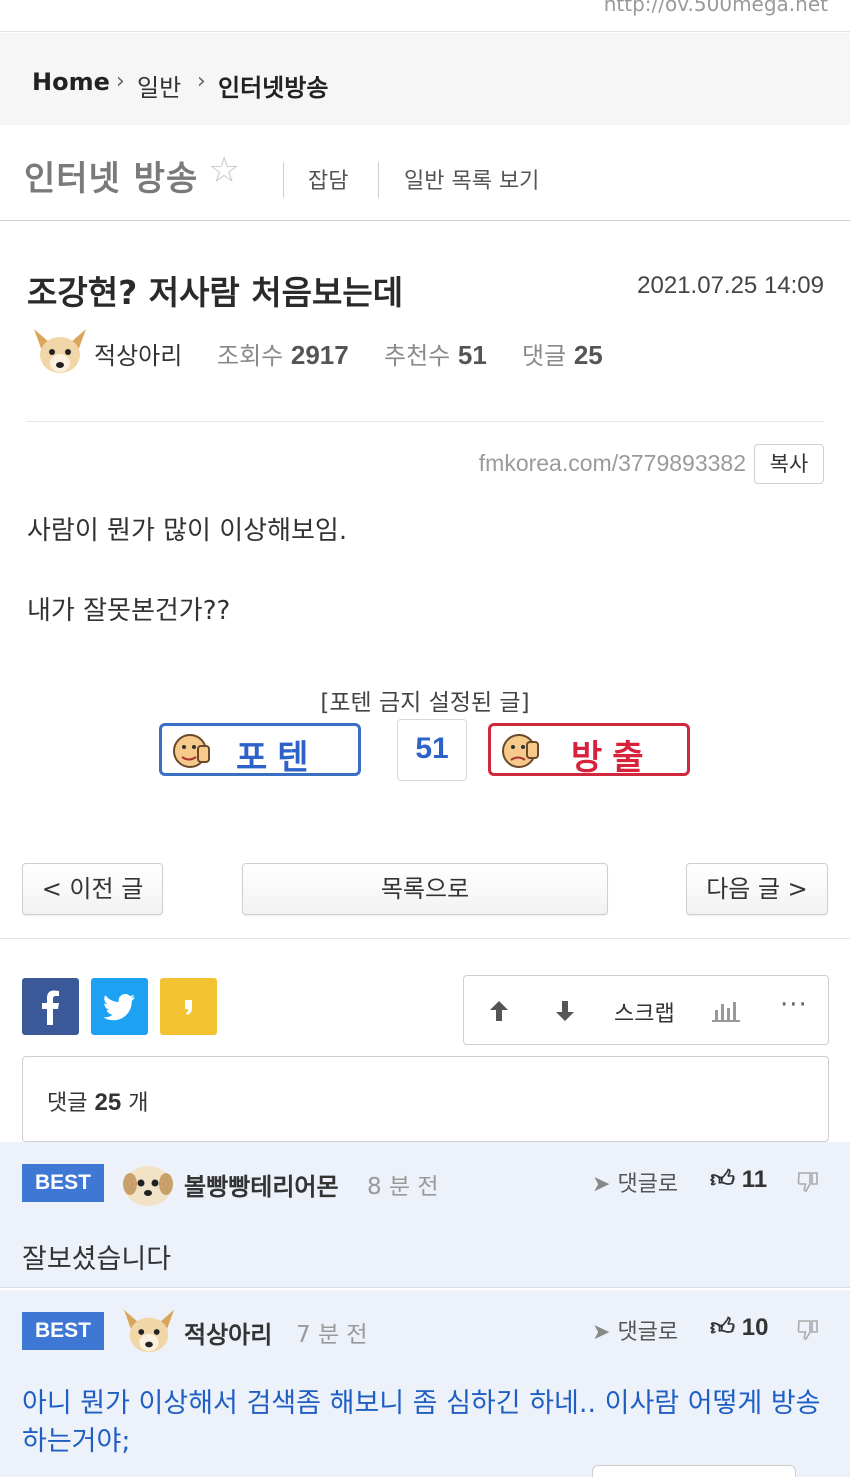 The height and width of the screenshot is (1477, 850). What do you see at coordinates (215, 292) in the screenshot?
I see `article-title: 조강현? 저사람 처음보는데` at bounding box center [215, 292].